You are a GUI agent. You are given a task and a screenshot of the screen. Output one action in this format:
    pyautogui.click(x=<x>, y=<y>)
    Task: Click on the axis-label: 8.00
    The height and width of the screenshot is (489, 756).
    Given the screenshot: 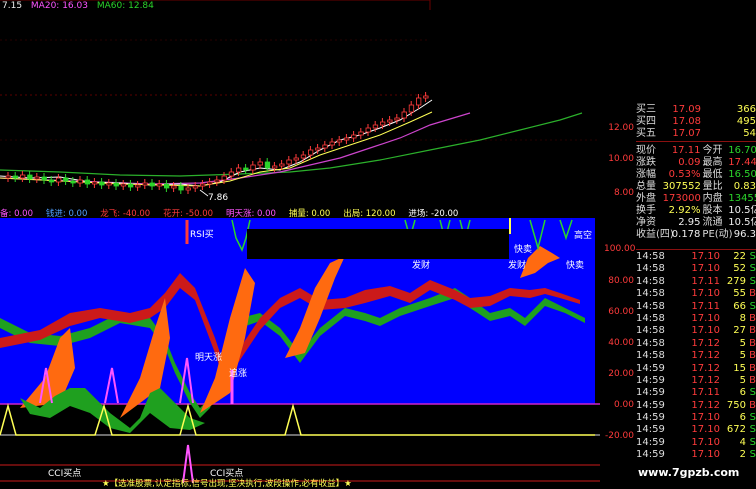 What is the action you would take?
    pyautogui.click(x=623, y=193)
    